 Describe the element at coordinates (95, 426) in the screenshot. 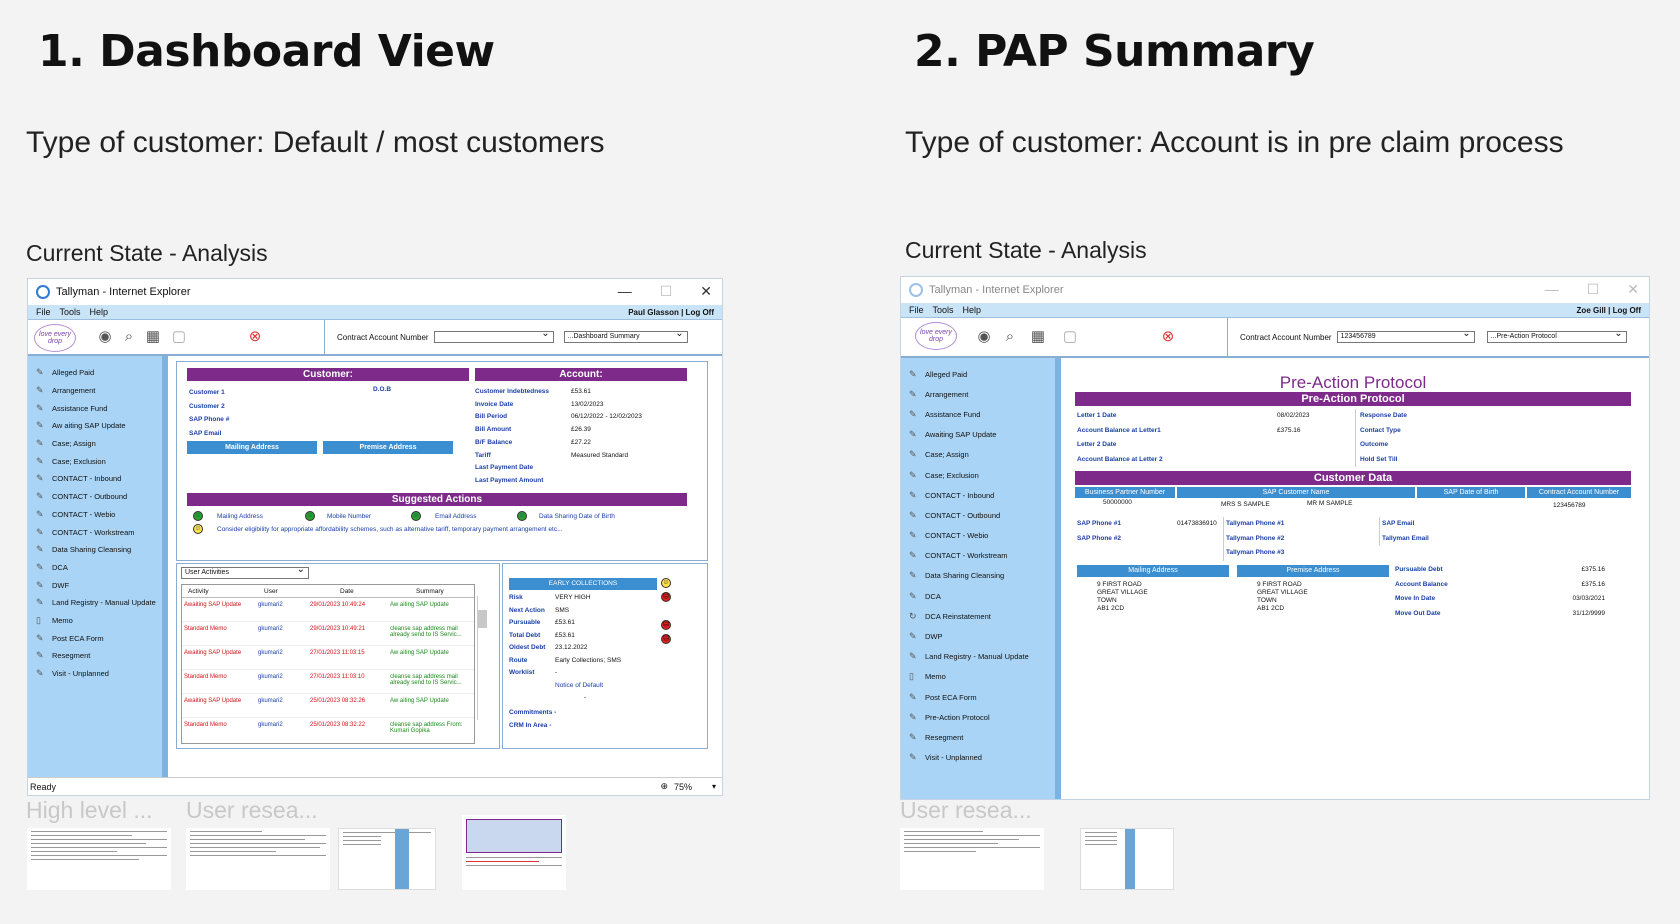

I see `sidebar-item: ✎ Aw aiting SAP Update` at that location.